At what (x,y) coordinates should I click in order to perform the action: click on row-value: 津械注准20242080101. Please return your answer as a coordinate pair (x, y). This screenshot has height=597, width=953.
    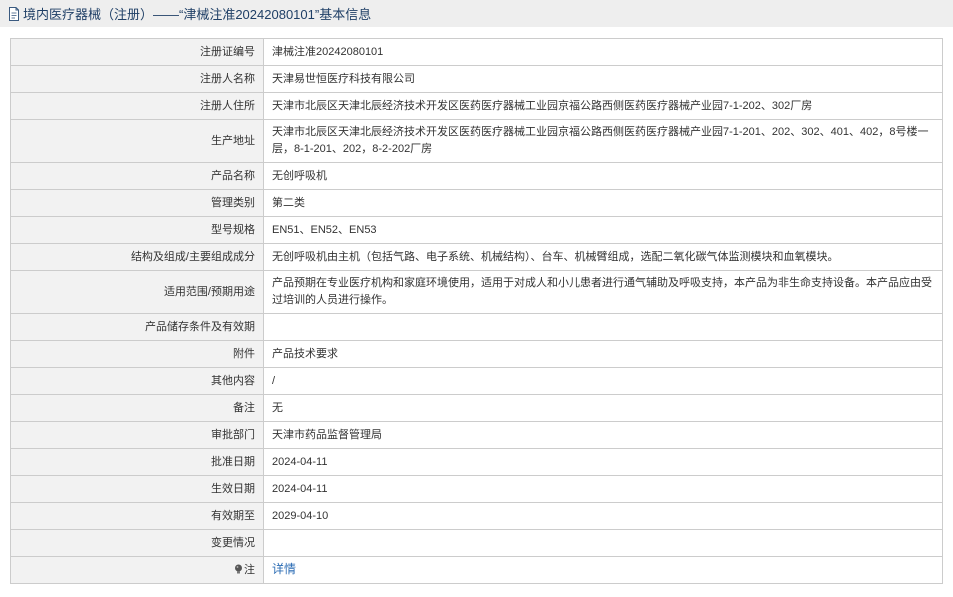
    Looking at the image, I should click on (603, 52).